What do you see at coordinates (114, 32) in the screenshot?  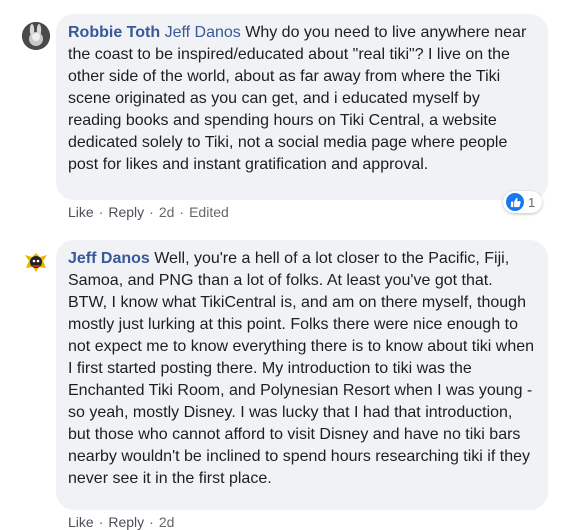 I see `comment-author: Robbie Toth` at bounding box center [114, 32].